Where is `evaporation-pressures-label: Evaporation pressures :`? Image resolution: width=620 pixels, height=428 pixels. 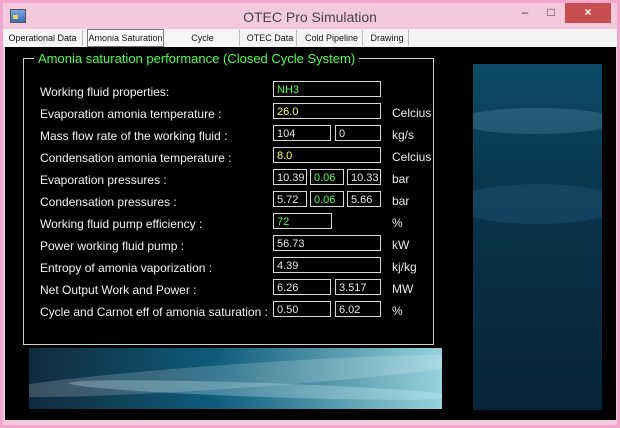 evaporation-pressures-label: Evaporation pressures : is located at coordinates (103, 180).